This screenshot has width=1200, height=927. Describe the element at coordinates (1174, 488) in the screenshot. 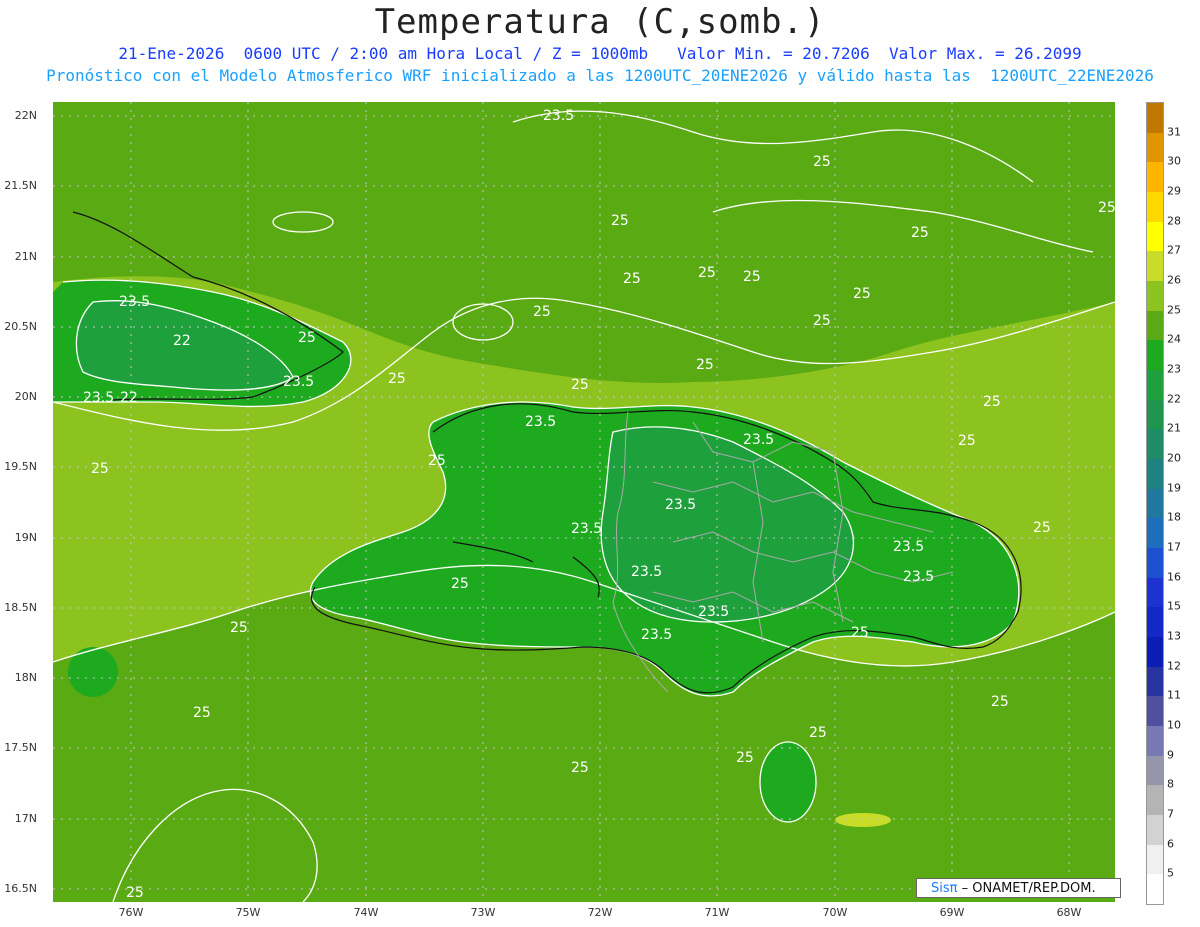

I see `colorbar-label: 19` at that location.